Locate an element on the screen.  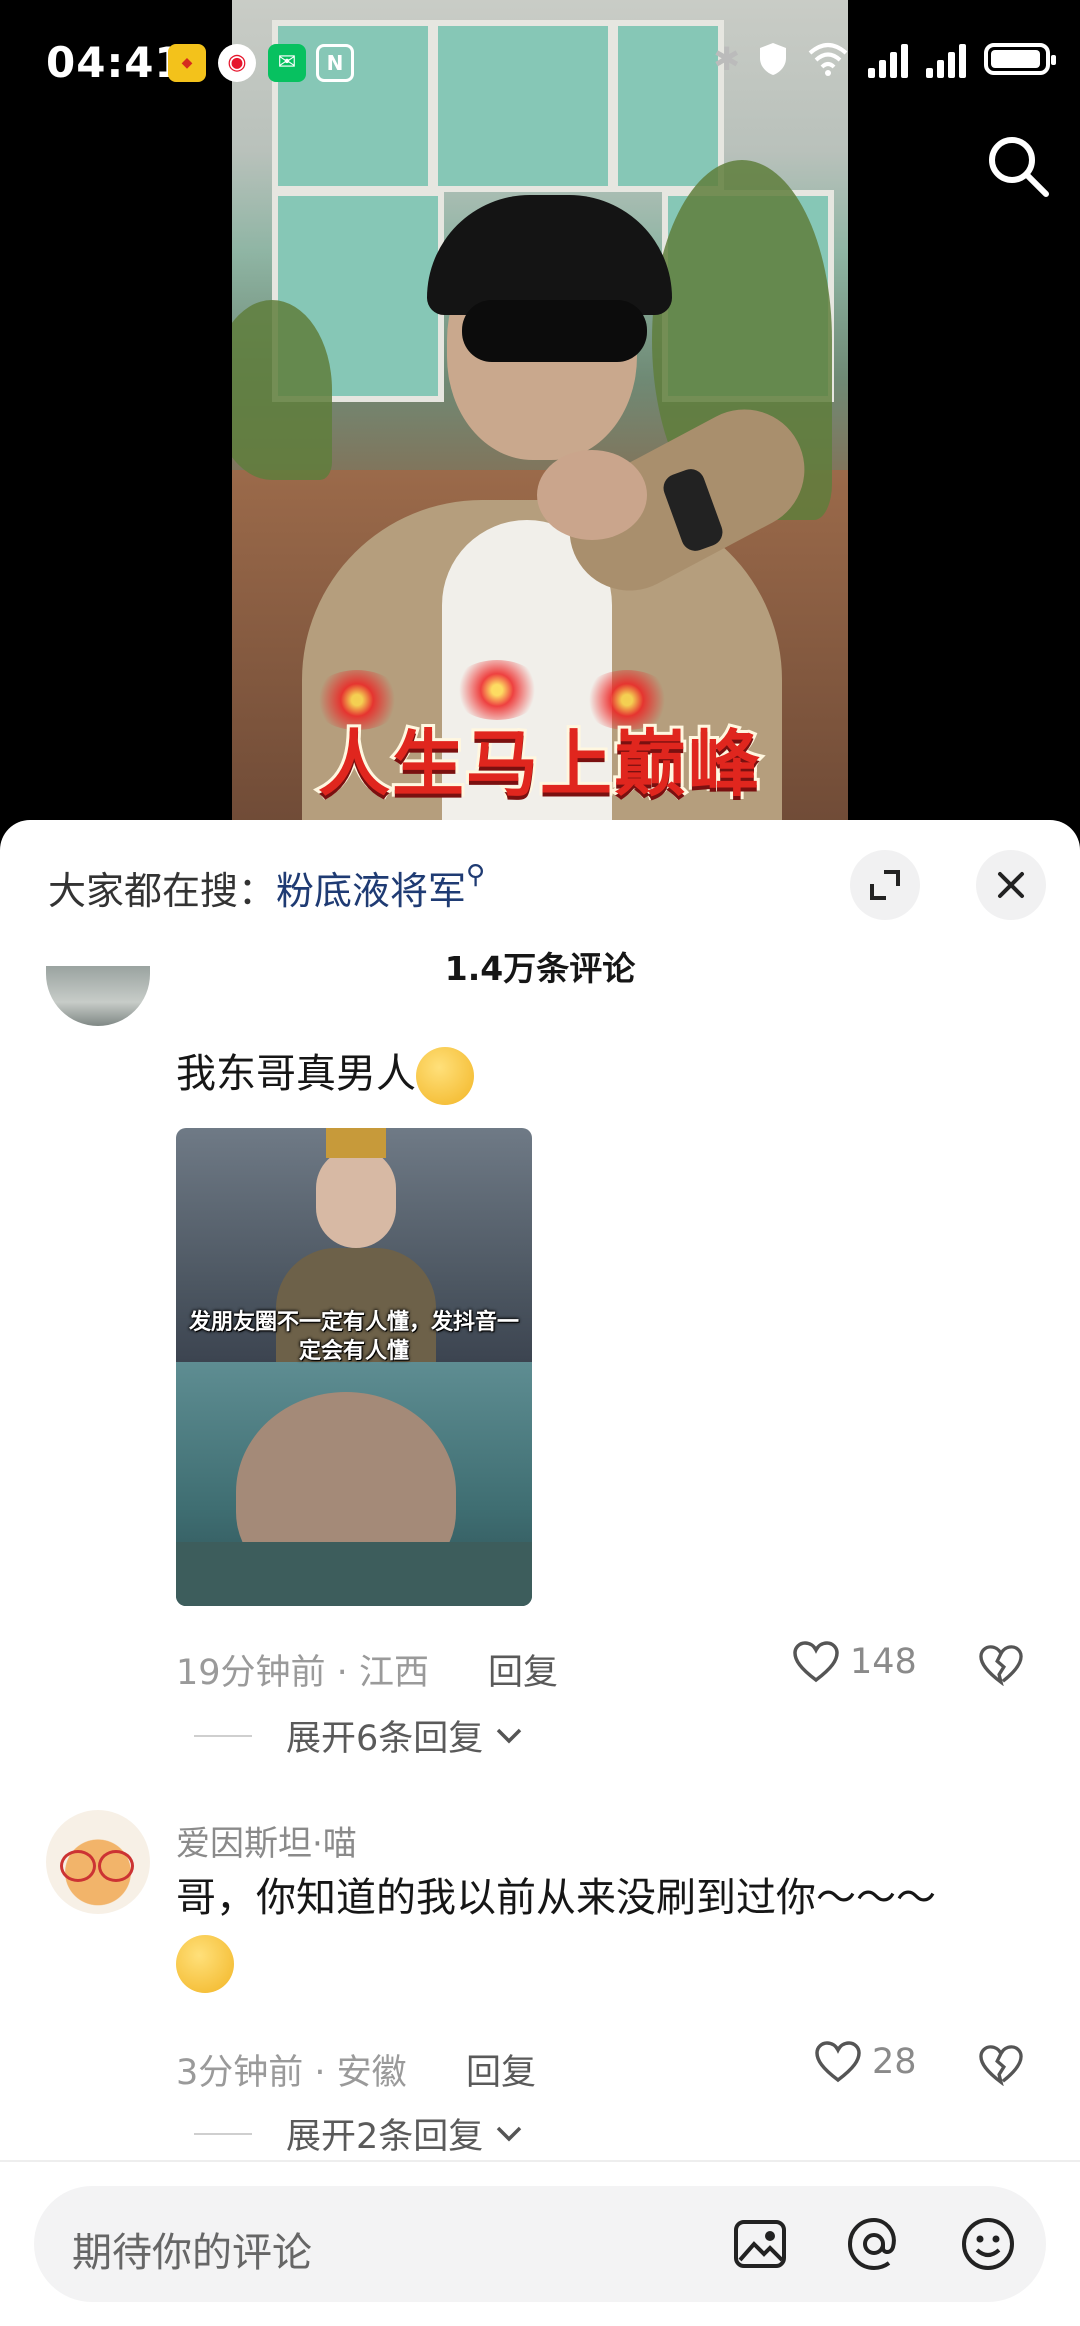
status-bar: 04:41 ◆ ◉ ✉ N ✱ is located at coordinates (540, 65).